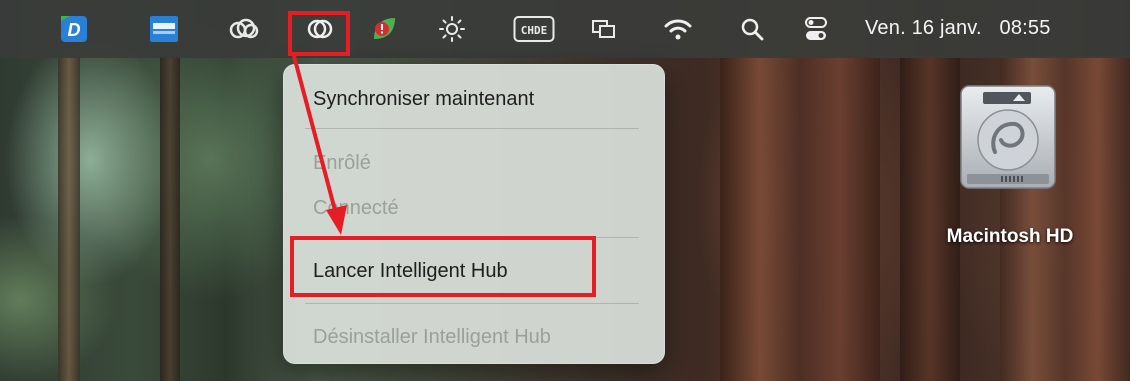 Image resolution: width=1130 pixels, height=381 pixels. What do you see at coordinates (423, 99) in the screenshot?
I see `menu-item-sync-now: Synchroniser maintenant` at bounding box center [423, 99].